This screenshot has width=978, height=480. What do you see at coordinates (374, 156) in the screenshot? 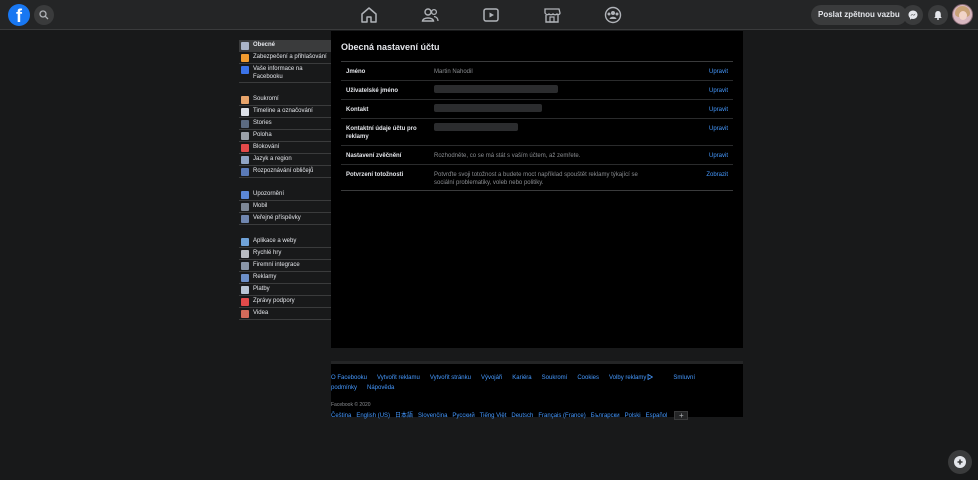
I see `setting-label: Nastavení zvěčnění` at bounding box center [374, 156].